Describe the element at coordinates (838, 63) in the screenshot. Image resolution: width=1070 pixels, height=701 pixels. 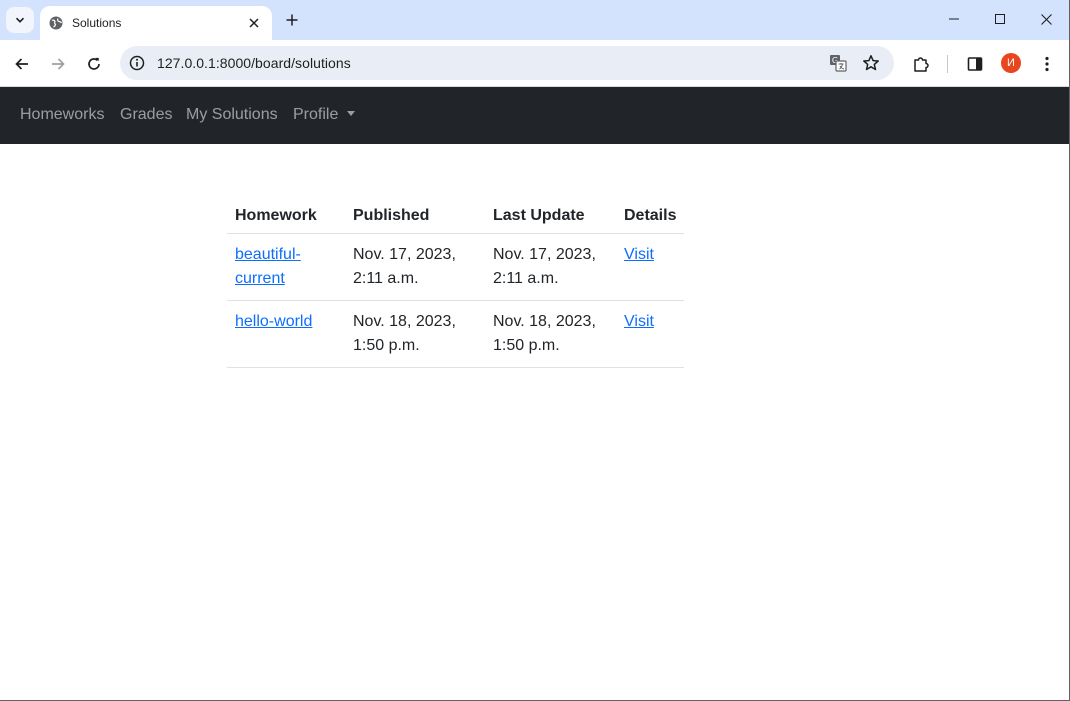
I see `translate-icon: G` at that location.